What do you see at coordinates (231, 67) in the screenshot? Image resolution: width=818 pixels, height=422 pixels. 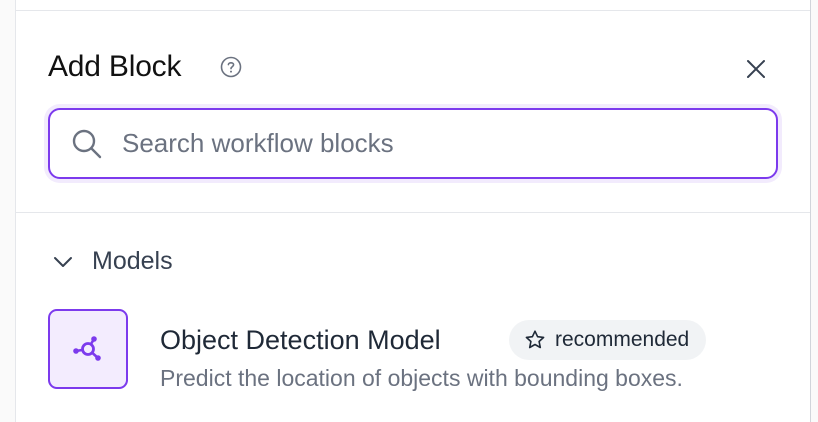 I see `question-circle-icon` at bounding box center [231, 67].